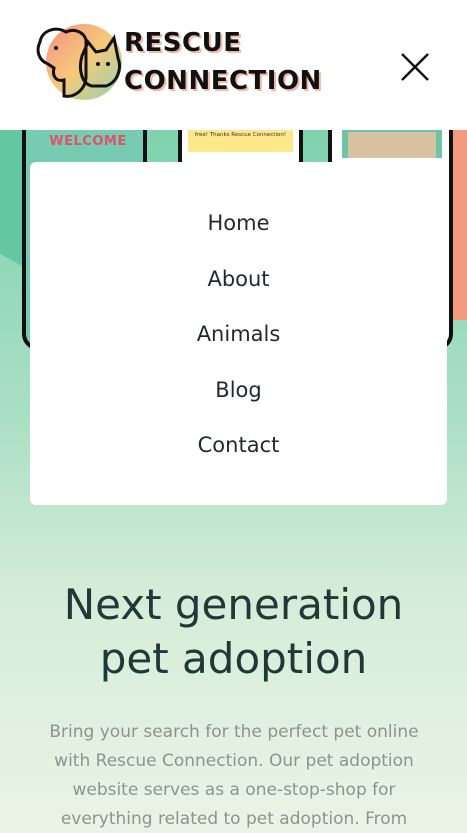  Describe the element at coordinates (238, 405) in the screenshot. I see `nav-item-blog: Blog` at that location.